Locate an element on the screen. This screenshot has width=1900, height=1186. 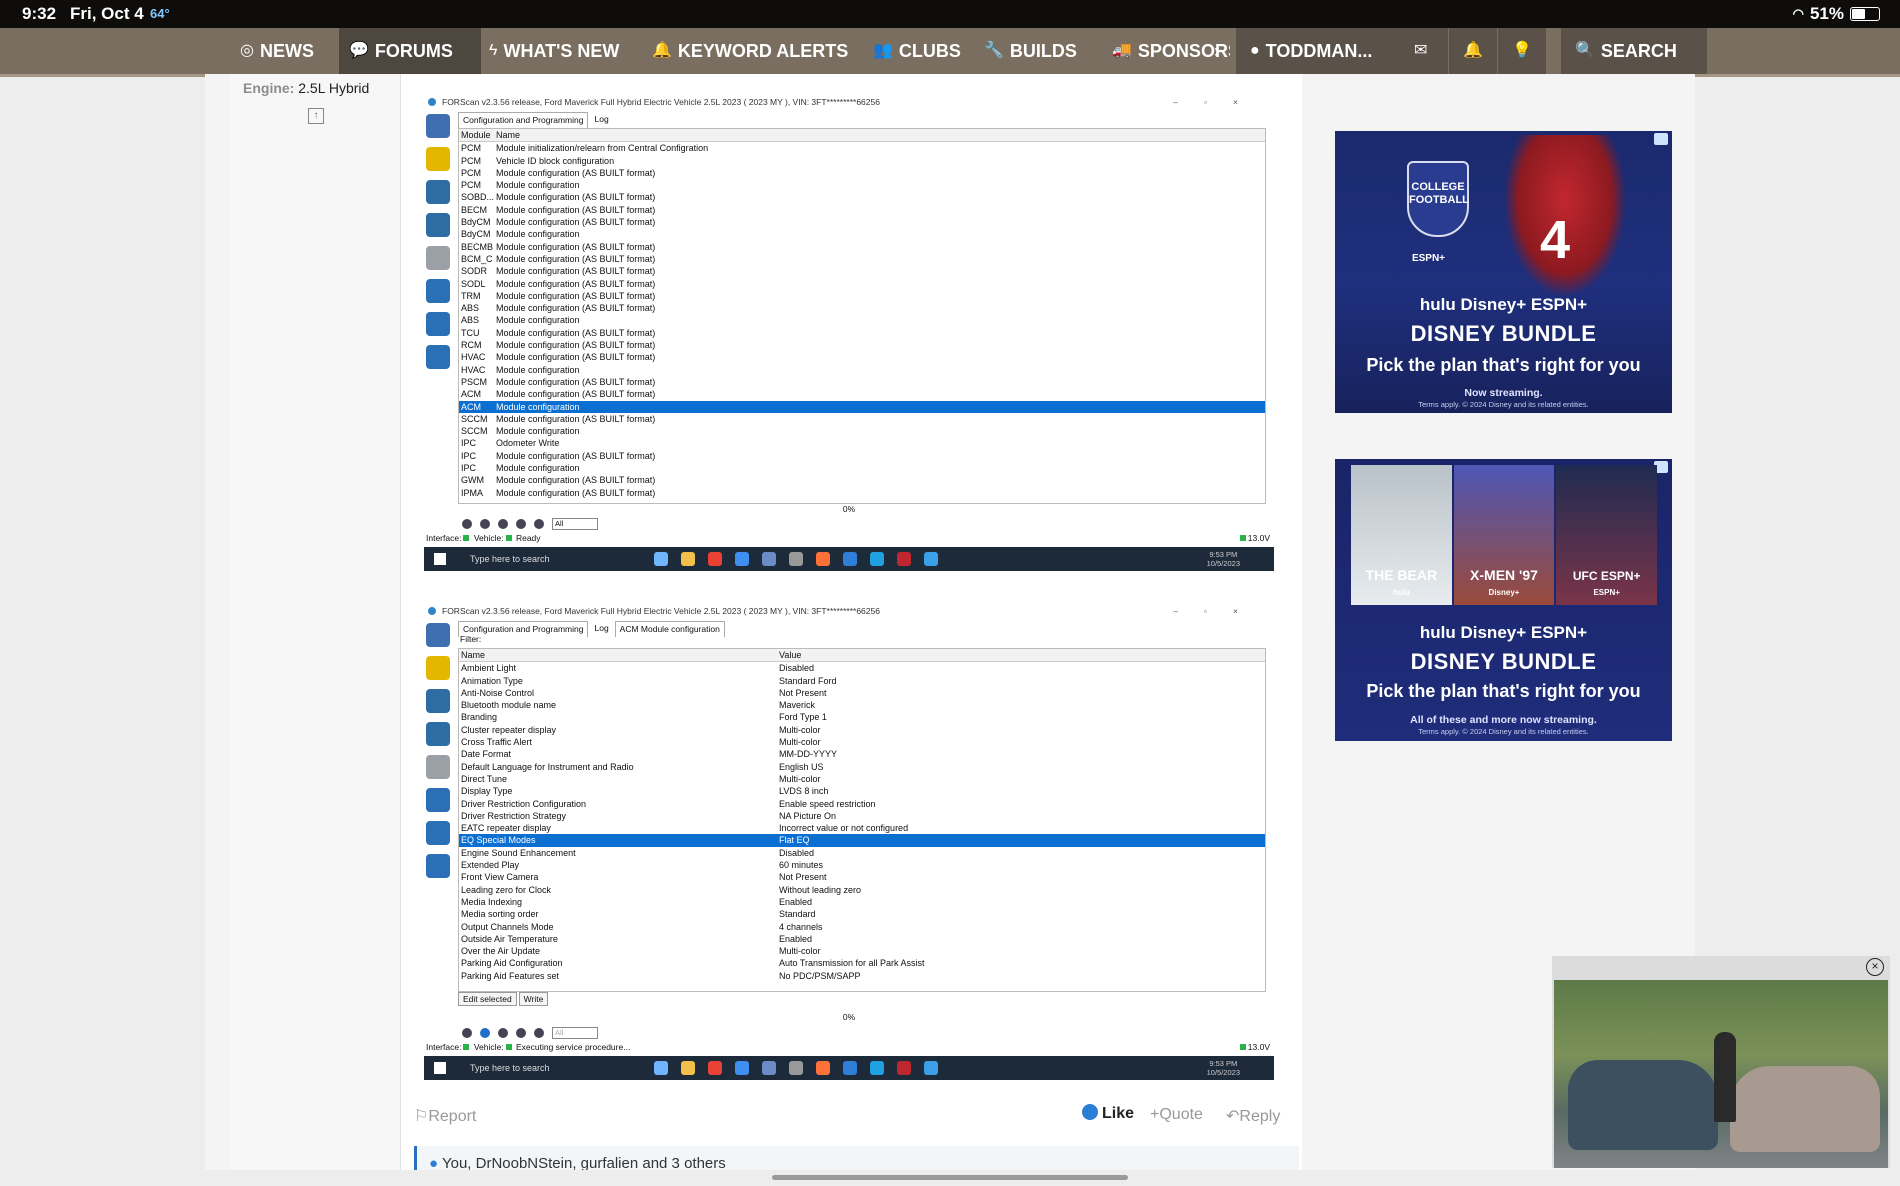
list-item: Anti-Noise Control Not Present is located at coordinates (862, 693).